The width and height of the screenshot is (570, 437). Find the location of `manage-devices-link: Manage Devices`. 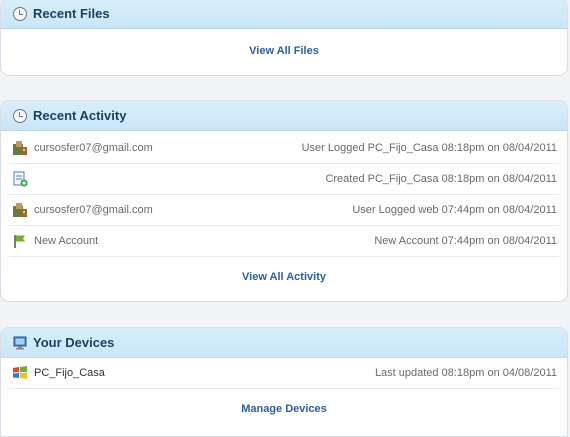

manage-devices-link: Manage Devices is located at coordinates (284, 409).